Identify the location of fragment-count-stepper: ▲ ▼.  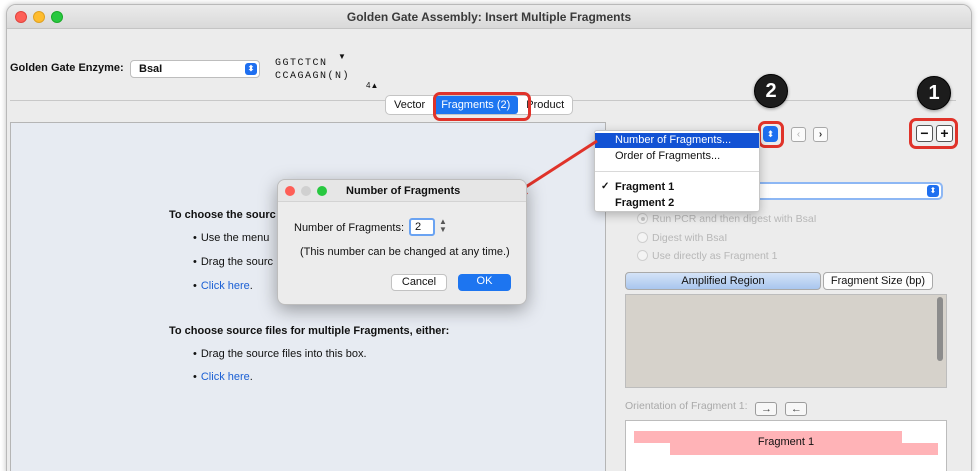
(443, 227).